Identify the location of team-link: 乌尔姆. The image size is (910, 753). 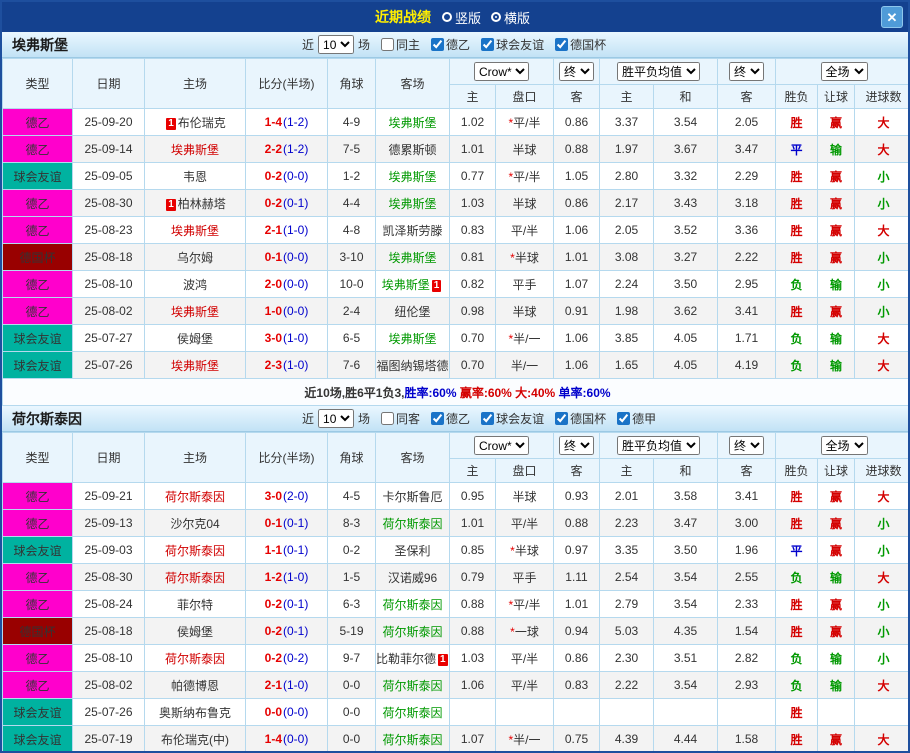
(195, 258).